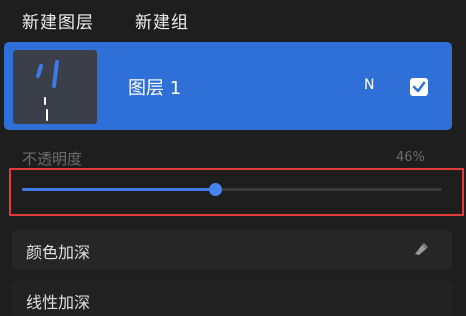 Image resolution: width=466 pixels, height=316 pixels. What do you see at coordinates (232, 298) in the screenshot?
I see `blend-mode-item: 线性加深` at bounding box center [232, 298].